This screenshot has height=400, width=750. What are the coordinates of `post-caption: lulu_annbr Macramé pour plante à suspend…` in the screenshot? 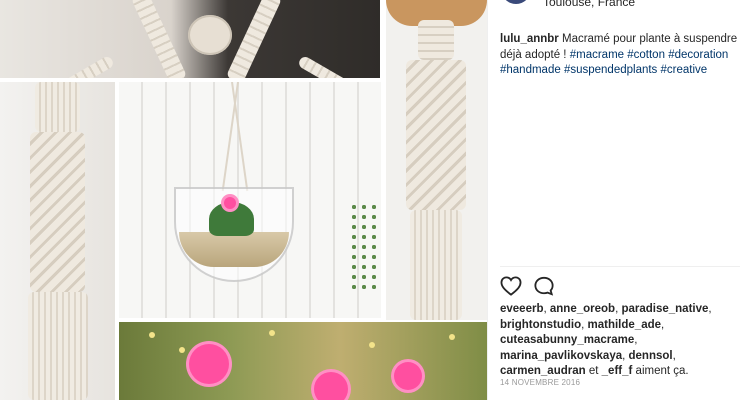 It's located at (620, 55).